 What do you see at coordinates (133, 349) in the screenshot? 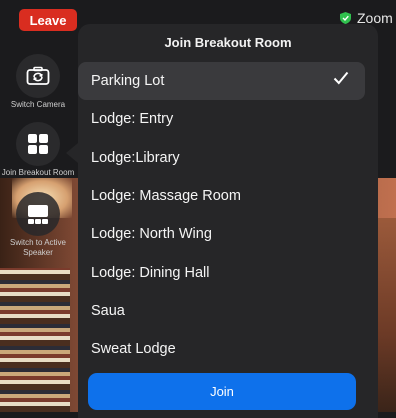
I see `room-name: Sweat Lodge` at bounding box center [133, 349].